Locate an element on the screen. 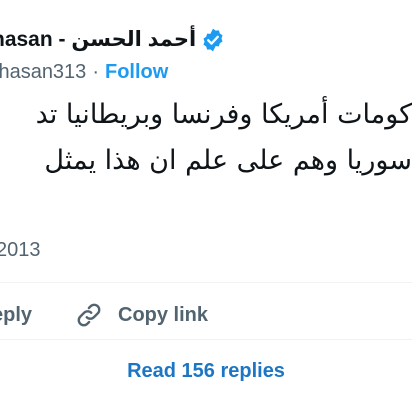 This screenshot has height=412, width=412. follow-button: Follow is located at coordinates (136, 72).